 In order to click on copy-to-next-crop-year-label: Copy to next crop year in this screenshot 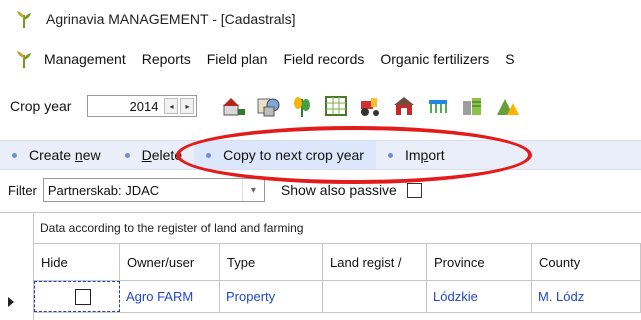, I will do `click(293, 155)`.